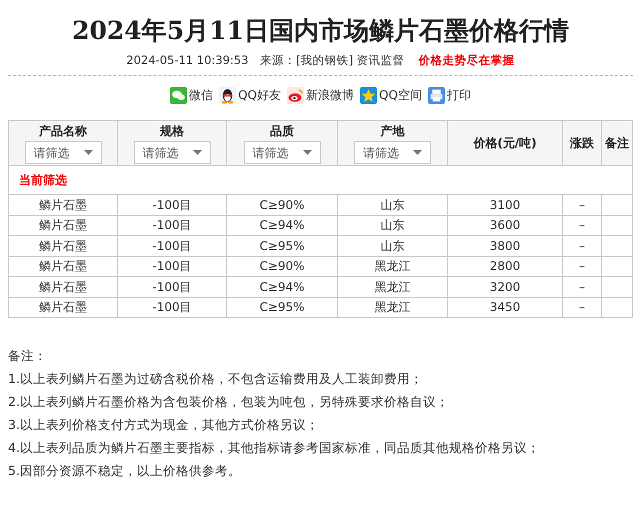  Describe the element at coordinates (582, 143) in the screenshot. I see `column-header: 涨跌` at that location.